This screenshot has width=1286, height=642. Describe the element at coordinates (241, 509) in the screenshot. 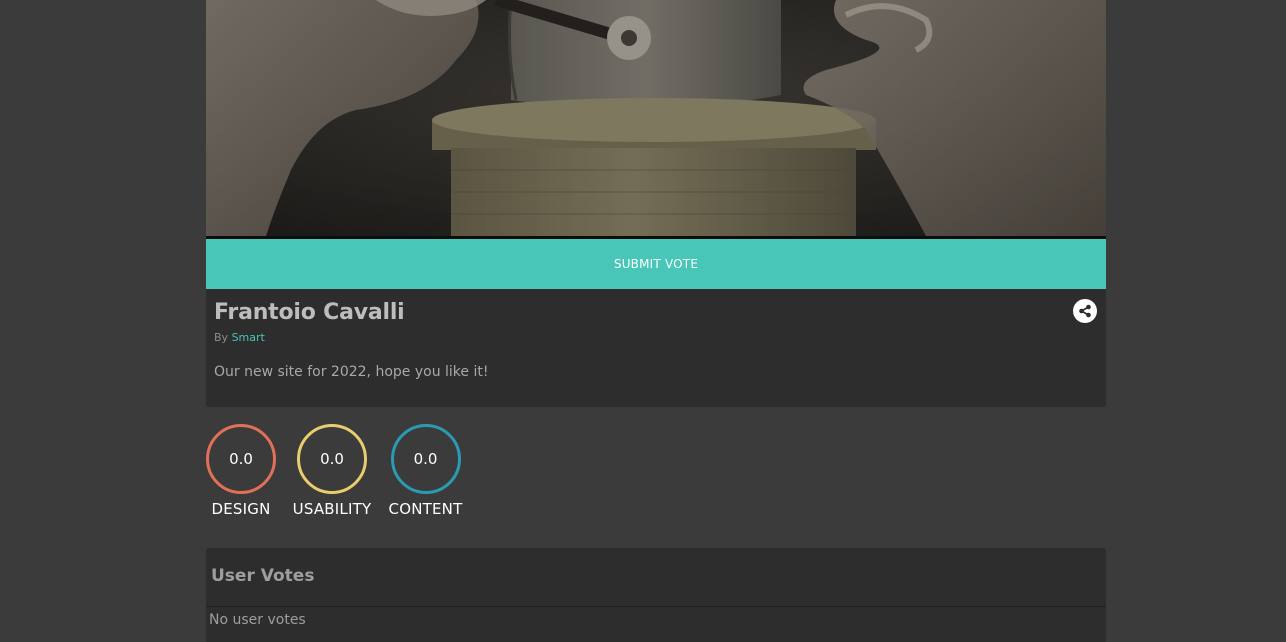

I see `score-design-label: DESIGN` at that location.